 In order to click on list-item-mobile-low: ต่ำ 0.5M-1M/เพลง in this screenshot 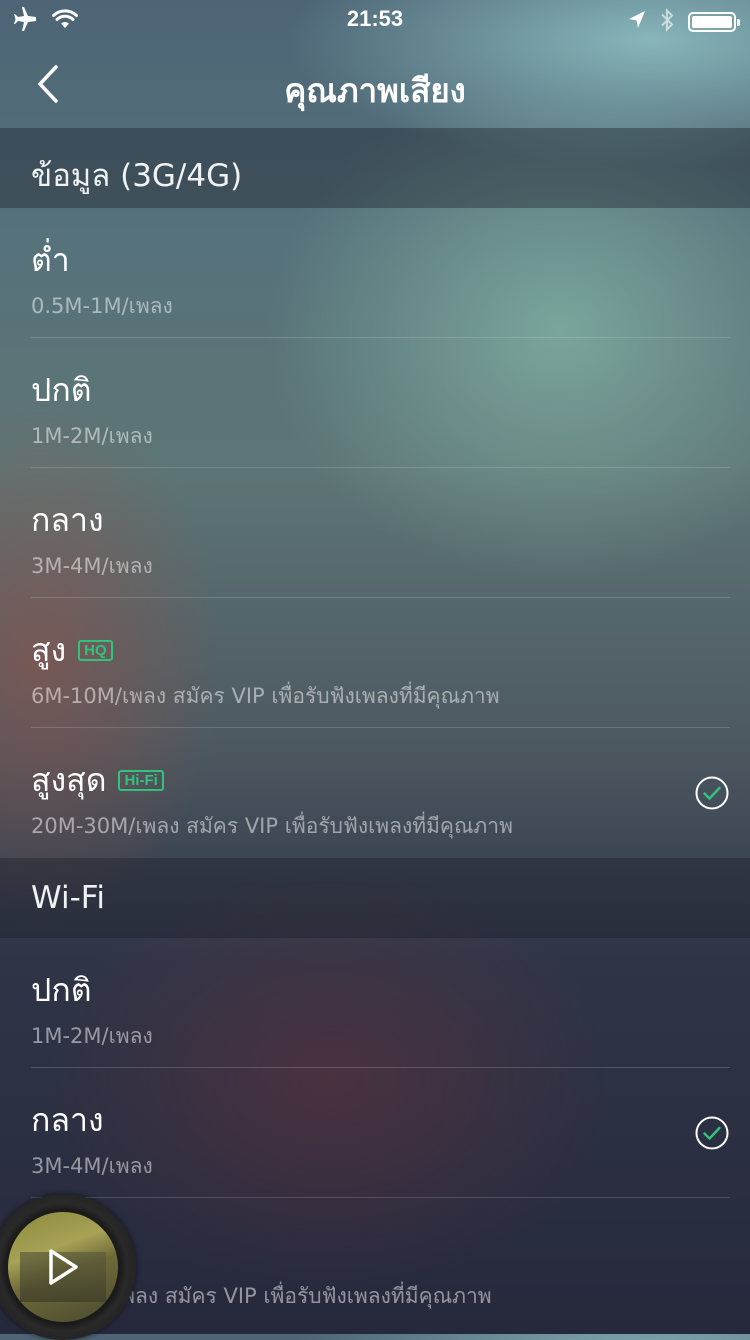, I will do `click(375, 273)`.